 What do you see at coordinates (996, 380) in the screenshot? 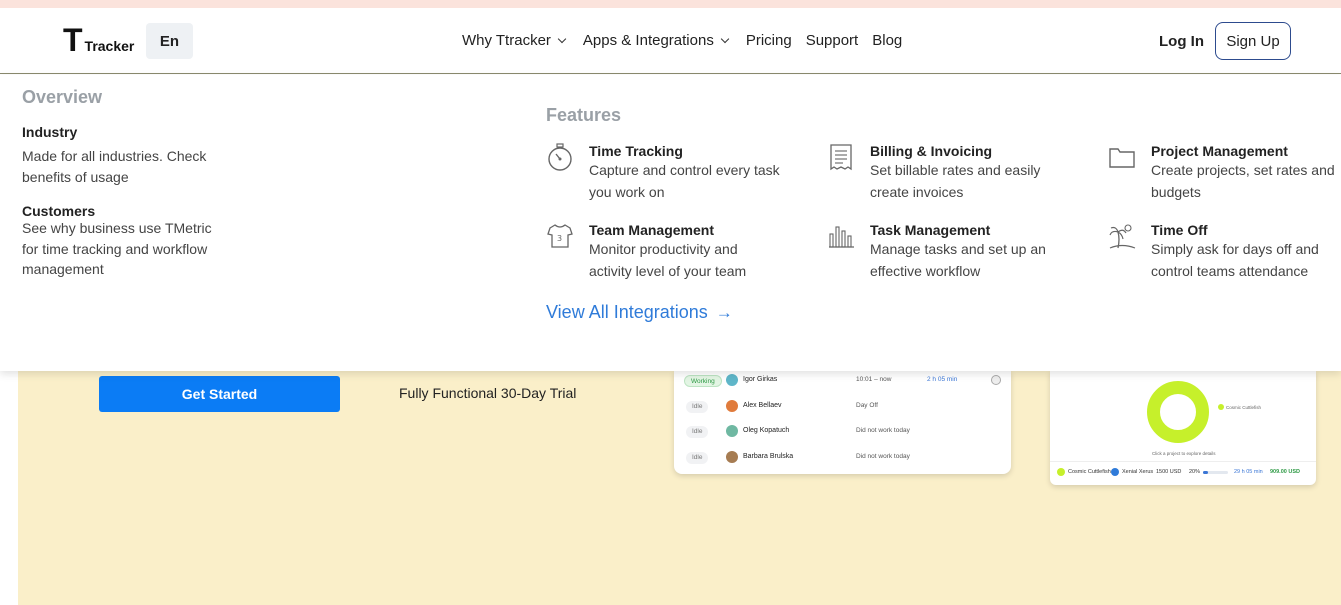
I see `stop-timer-icon` at bounding box center [996, 380].